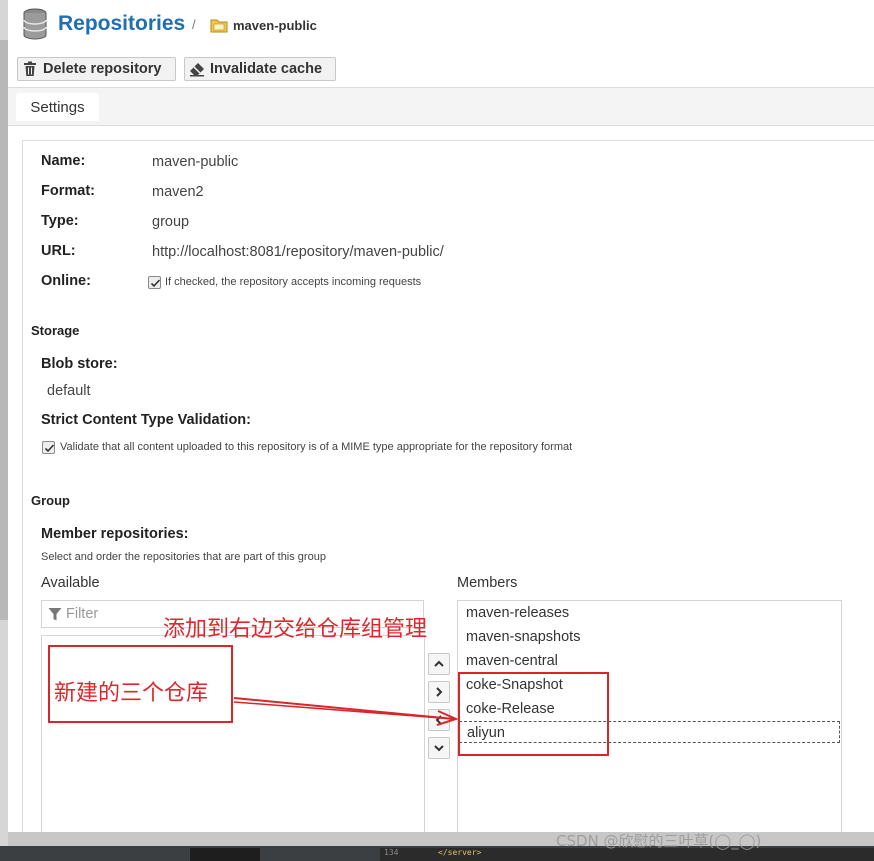  I want to click on url-label: URL:, so click(58, 251).